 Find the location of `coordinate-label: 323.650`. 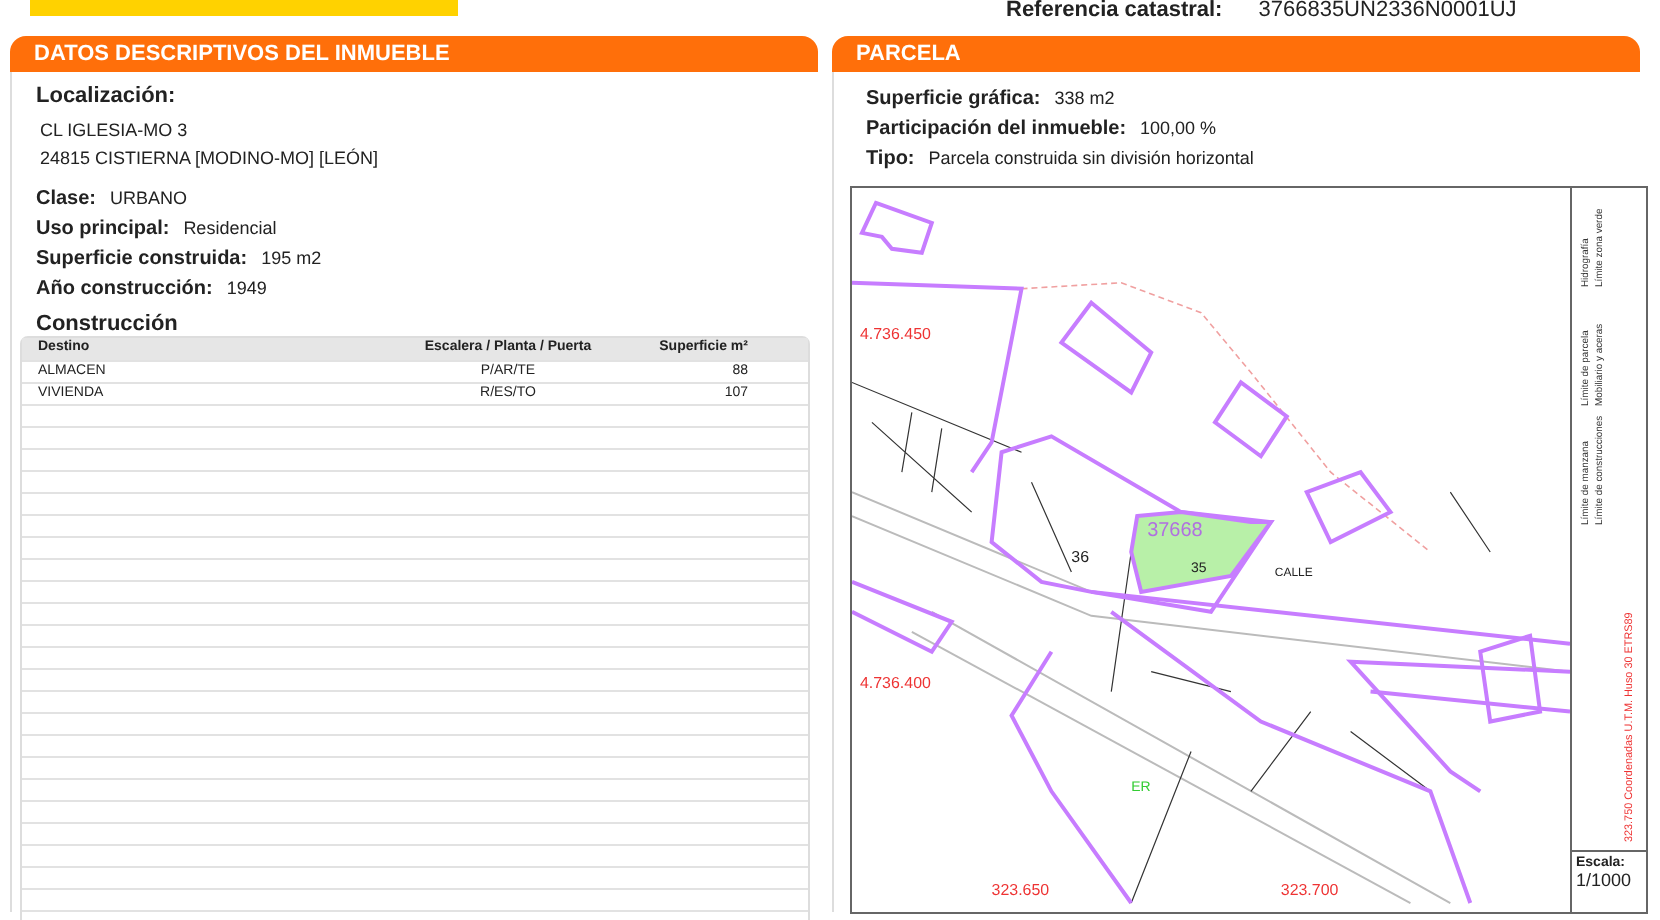

coordinate-label: 323.650 is located at coordinates (1020, 890).